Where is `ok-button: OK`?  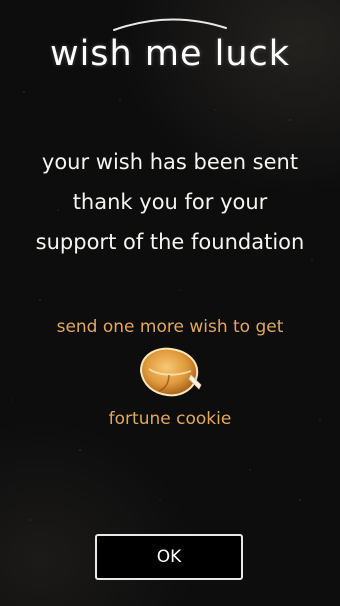
ok-button: OK is located at coordinates (169, 557).